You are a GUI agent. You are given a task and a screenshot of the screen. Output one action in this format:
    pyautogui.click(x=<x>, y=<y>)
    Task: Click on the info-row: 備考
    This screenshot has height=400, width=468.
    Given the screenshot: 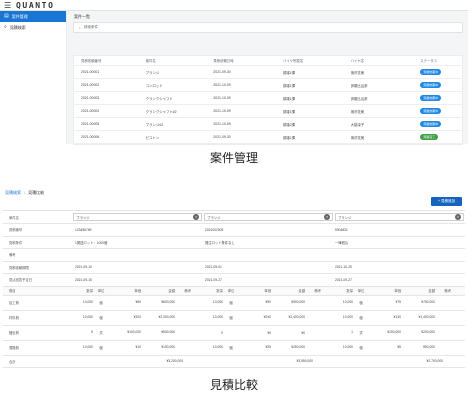 What is the action you would take?
    pyautogui.click(x=234, y=255)
    